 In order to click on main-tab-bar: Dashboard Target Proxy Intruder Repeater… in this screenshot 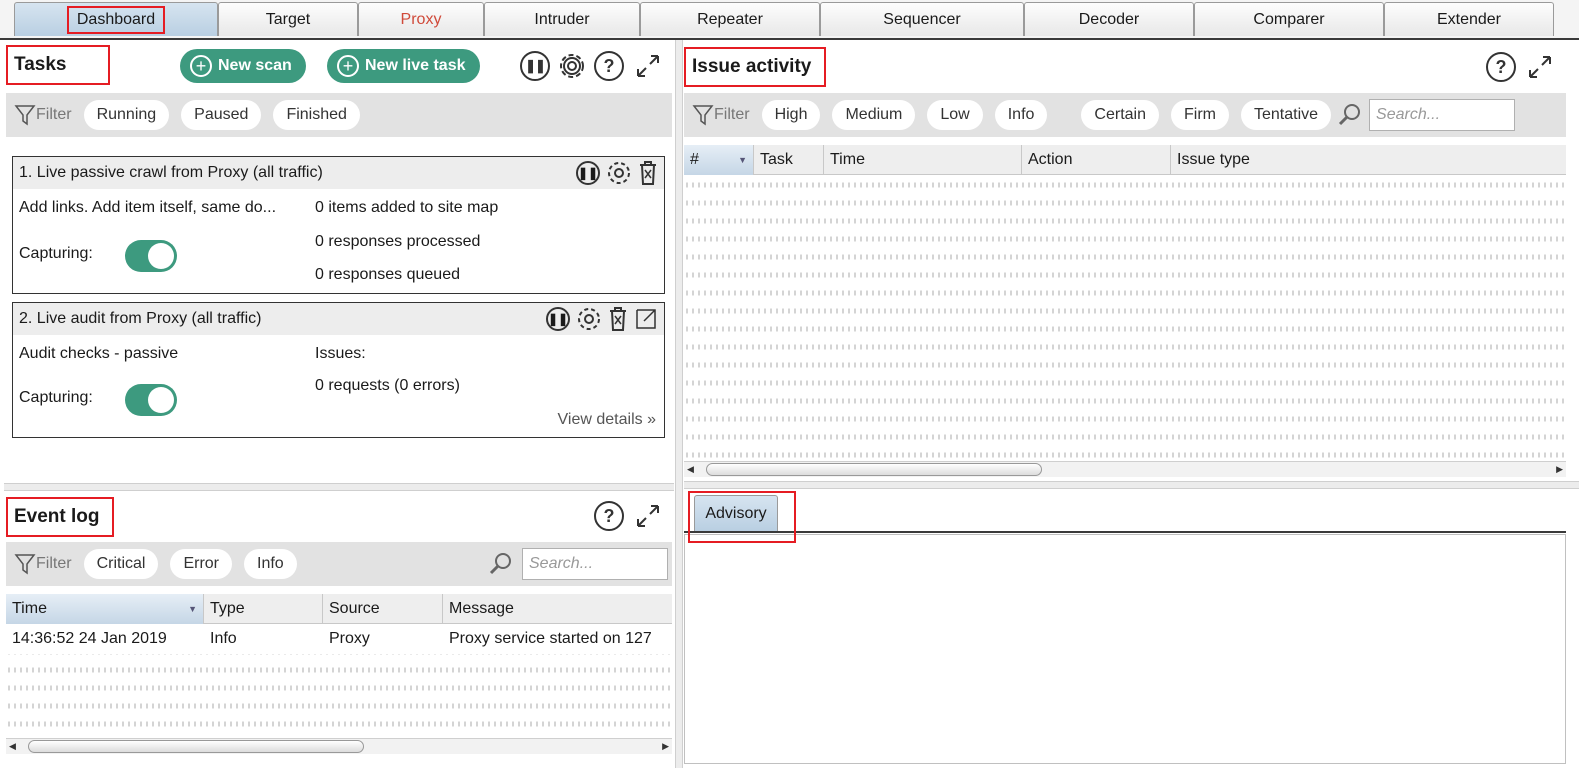, I will do `click(789, 20)`.